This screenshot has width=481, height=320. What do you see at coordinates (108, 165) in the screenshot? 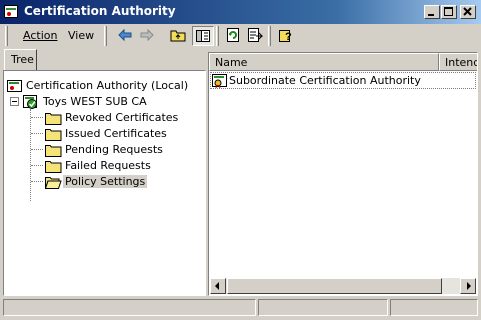
I see `folder-label: Failed Requests` at bounding box center [108, 165].